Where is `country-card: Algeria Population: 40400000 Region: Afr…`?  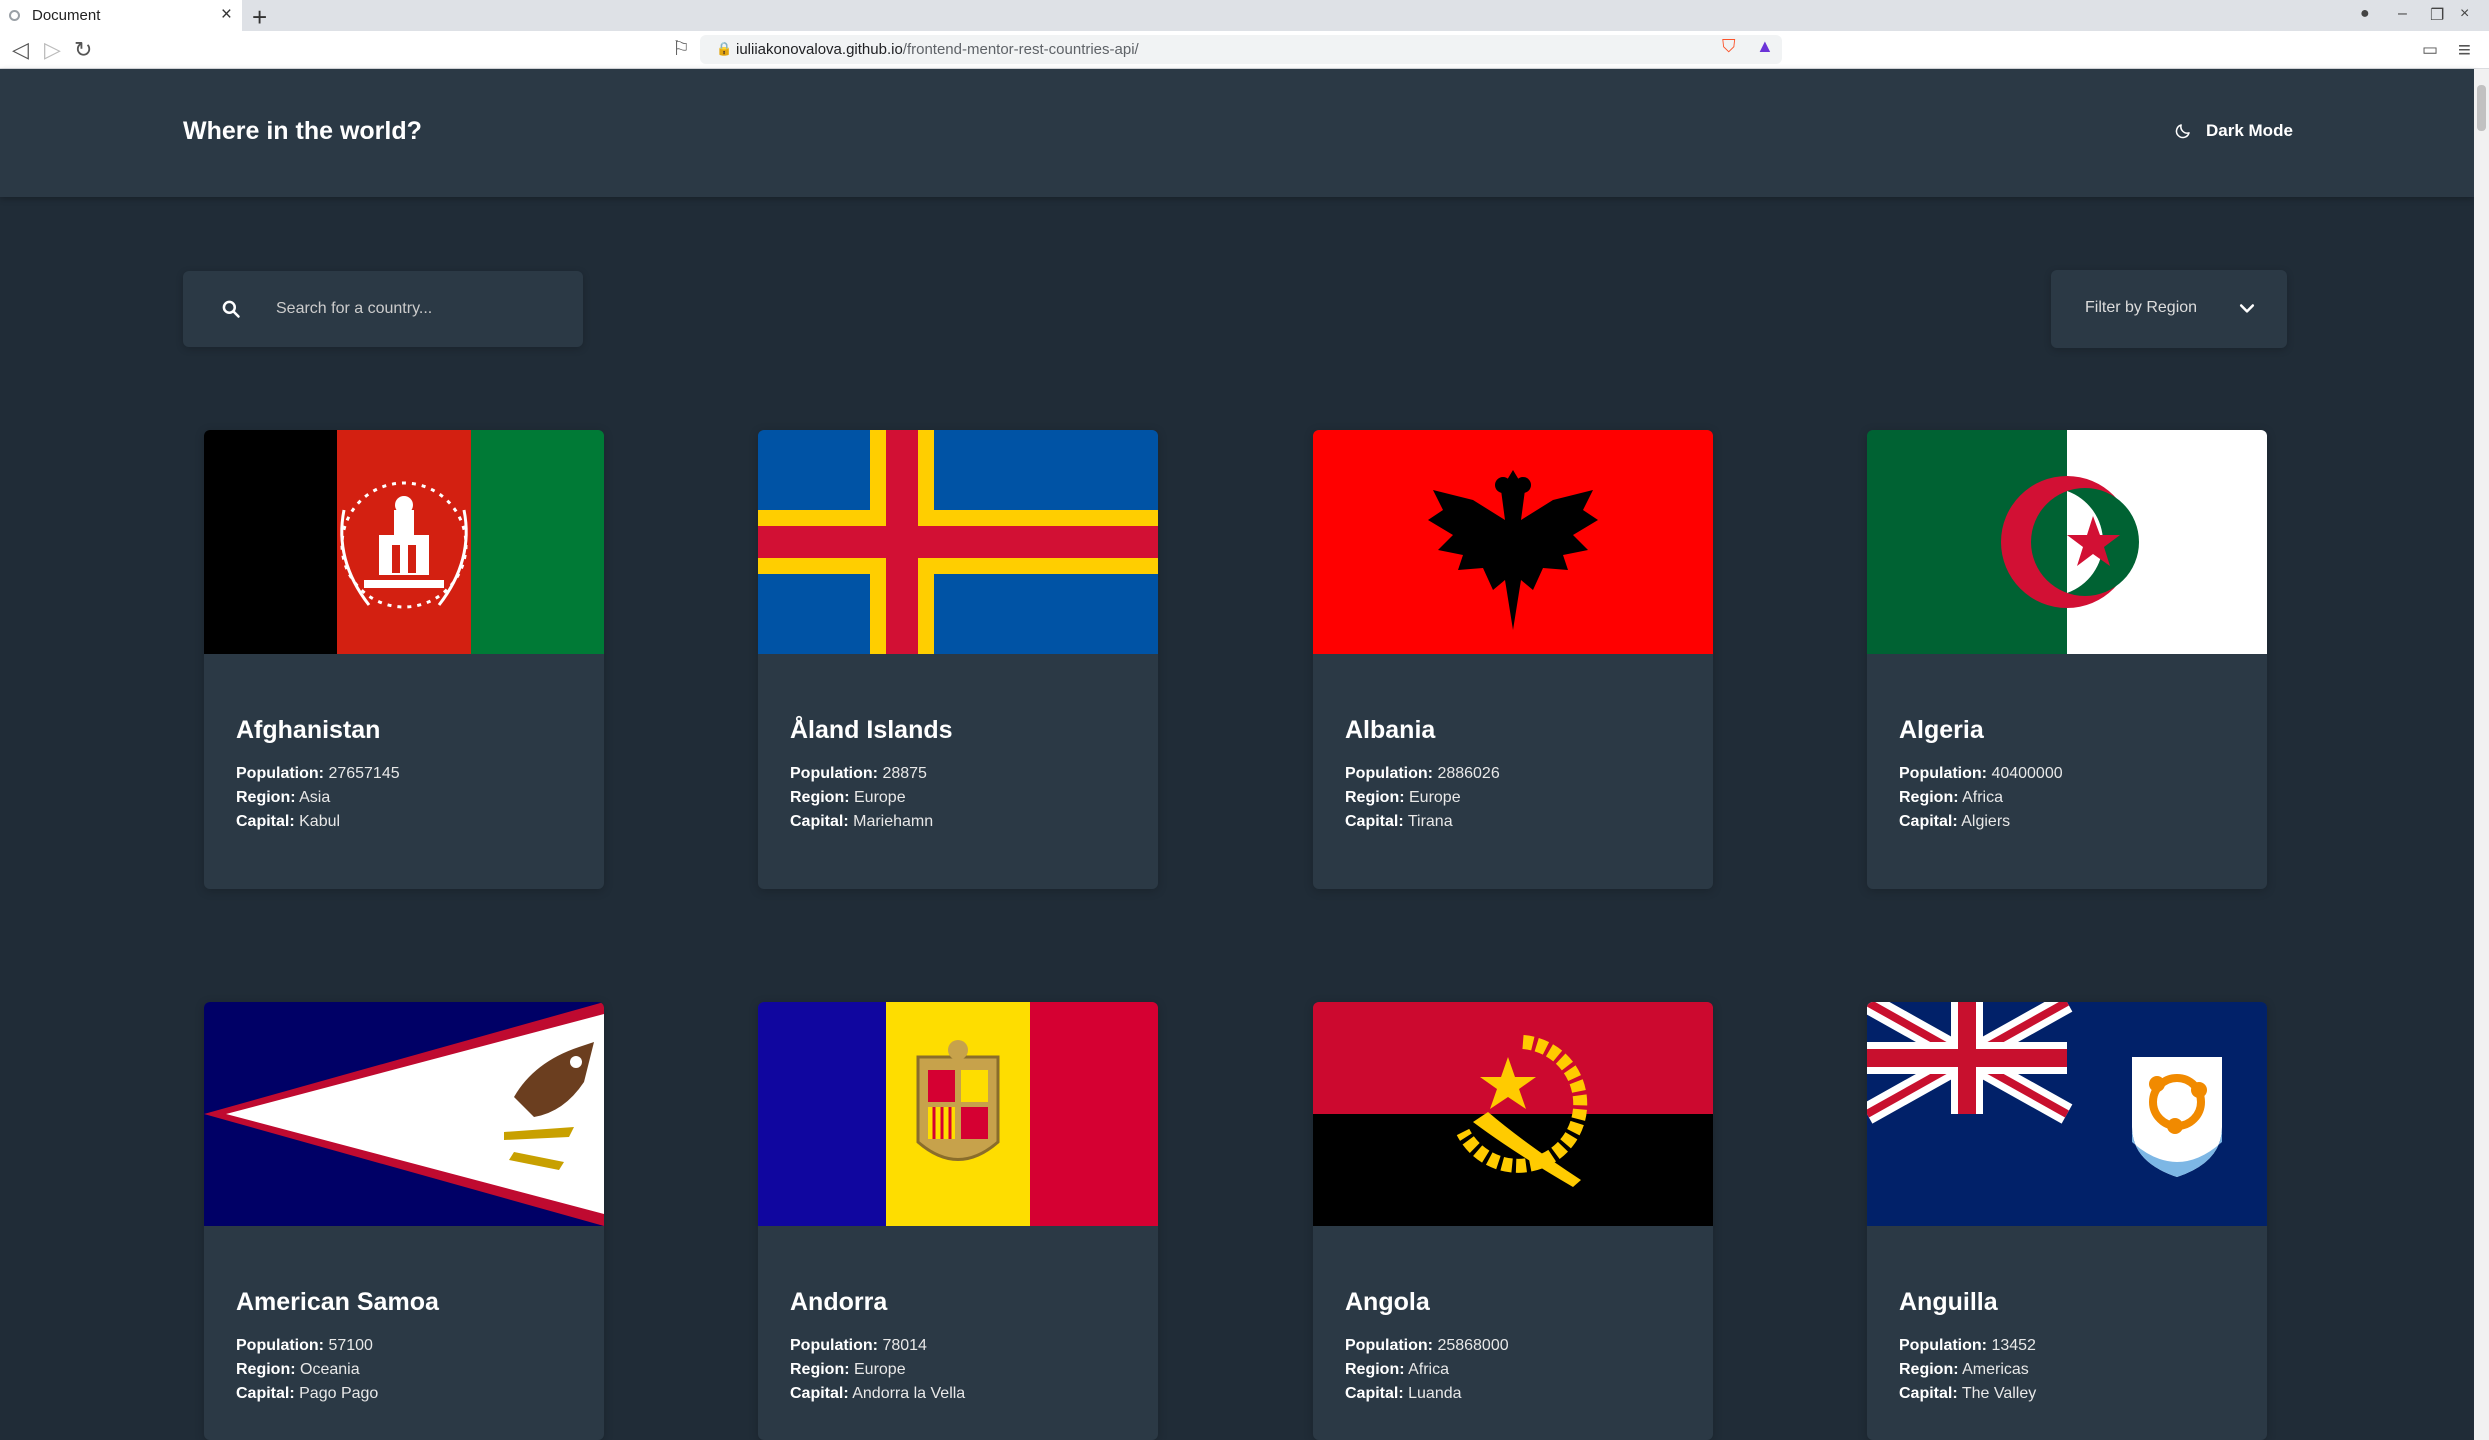 country-card: Algeria Population: 40400000 Region: Afr… is located at coordinates (2067, 659).